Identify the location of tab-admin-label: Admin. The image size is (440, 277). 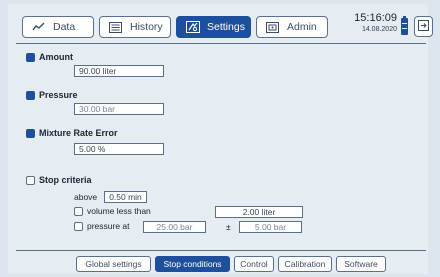
(302, 27).